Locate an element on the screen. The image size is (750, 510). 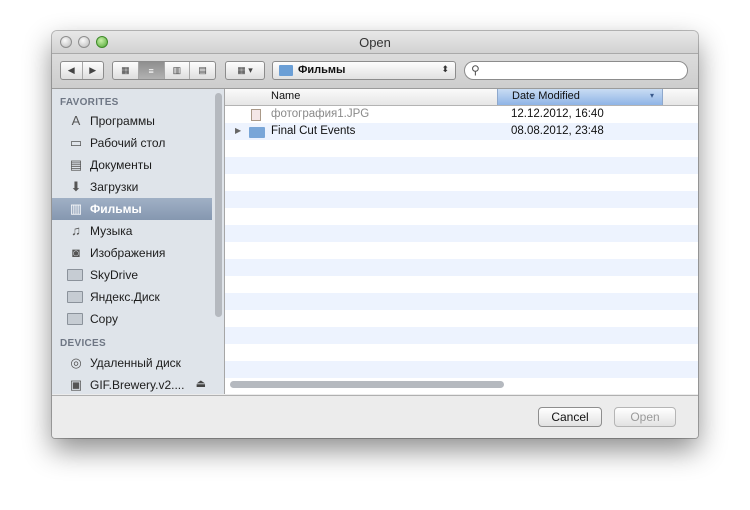
popup-arrows-icon: ⬍ is located at coordinates (445, 69).